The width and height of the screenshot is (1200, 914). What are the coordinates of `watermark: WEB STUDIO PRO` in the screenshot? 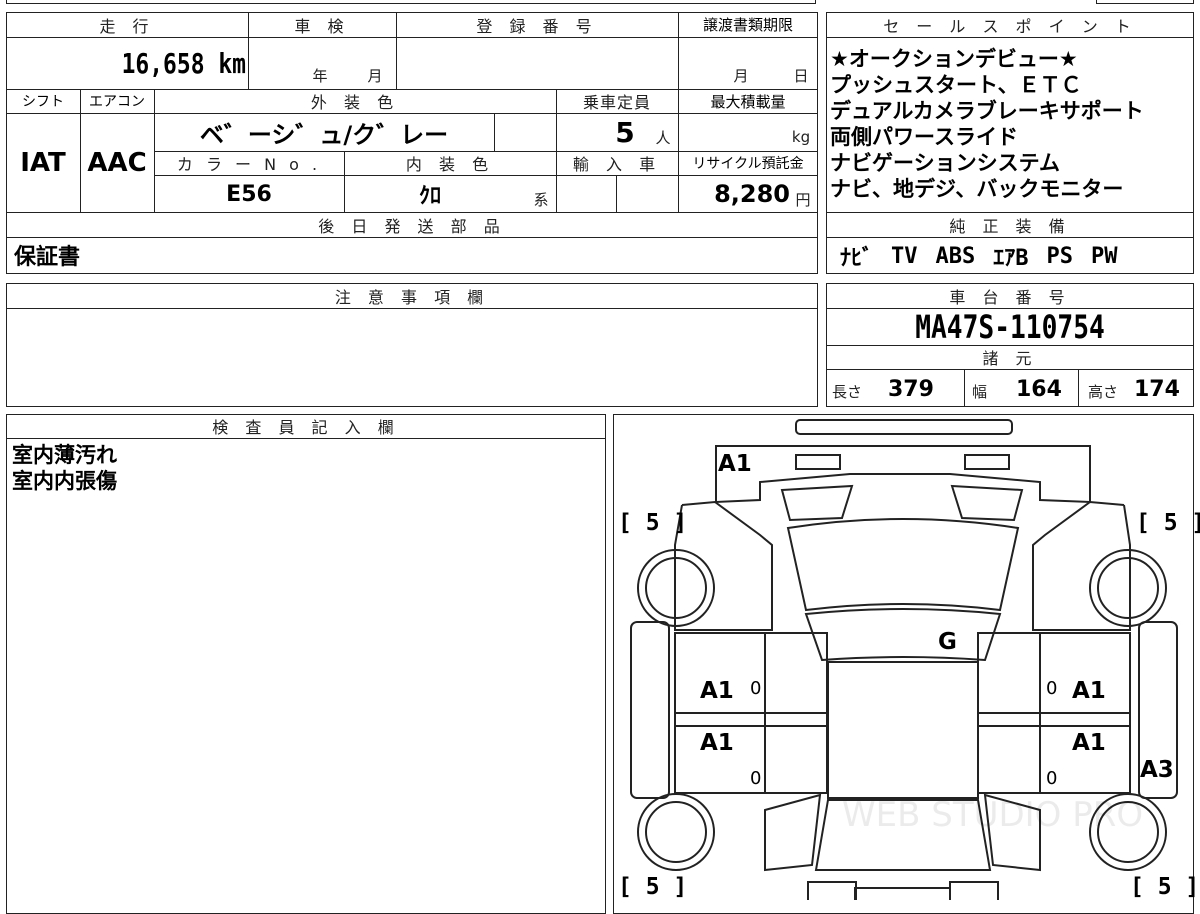 It's located at (993, 815).